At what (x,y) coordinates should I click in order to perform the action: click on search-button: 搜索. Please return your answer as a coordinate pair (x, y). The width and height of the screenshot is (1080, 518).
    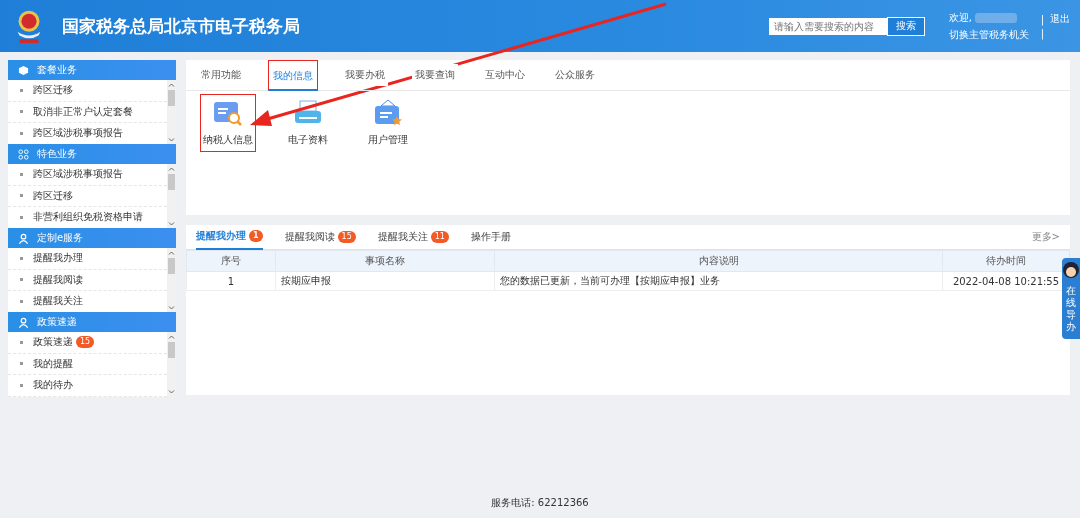
    Looking at the image, I should click on (905, 26).